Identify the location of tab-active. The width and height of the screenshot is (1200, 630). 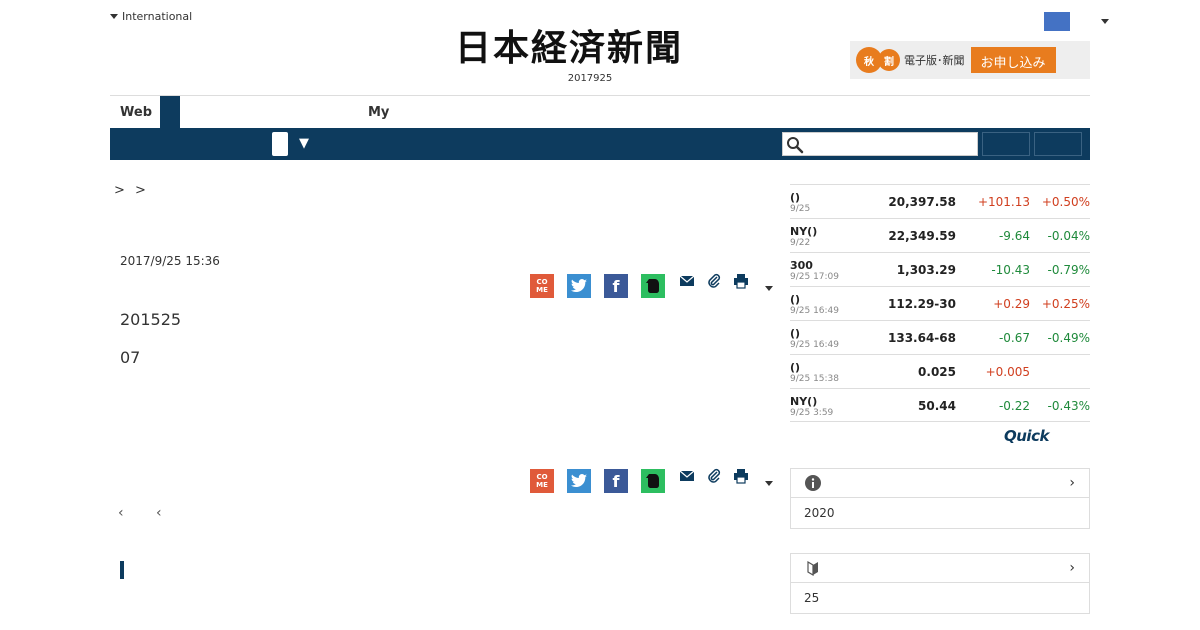
(170, 112).